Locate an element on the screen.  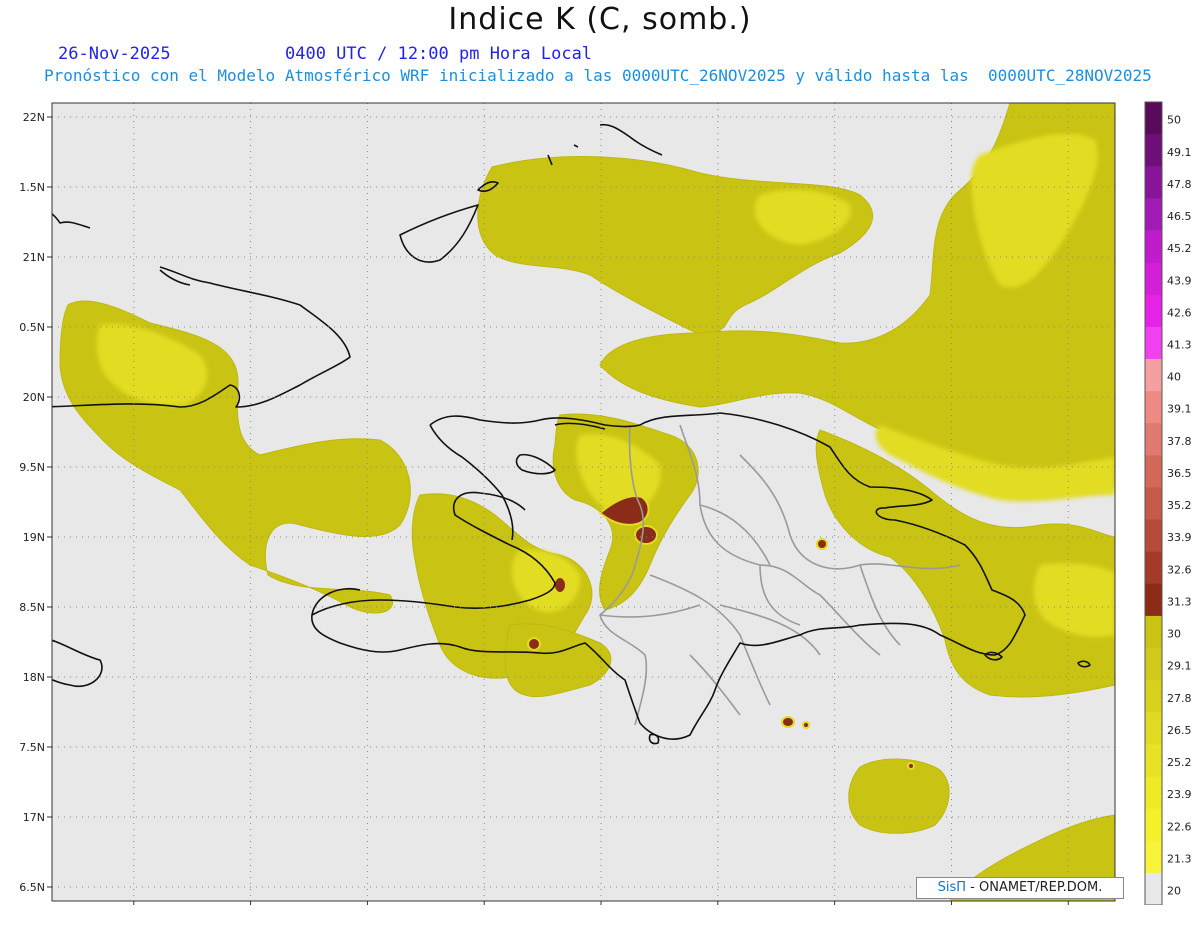
color-bar-label: 39.1 is located at coordinates (1179, 409).